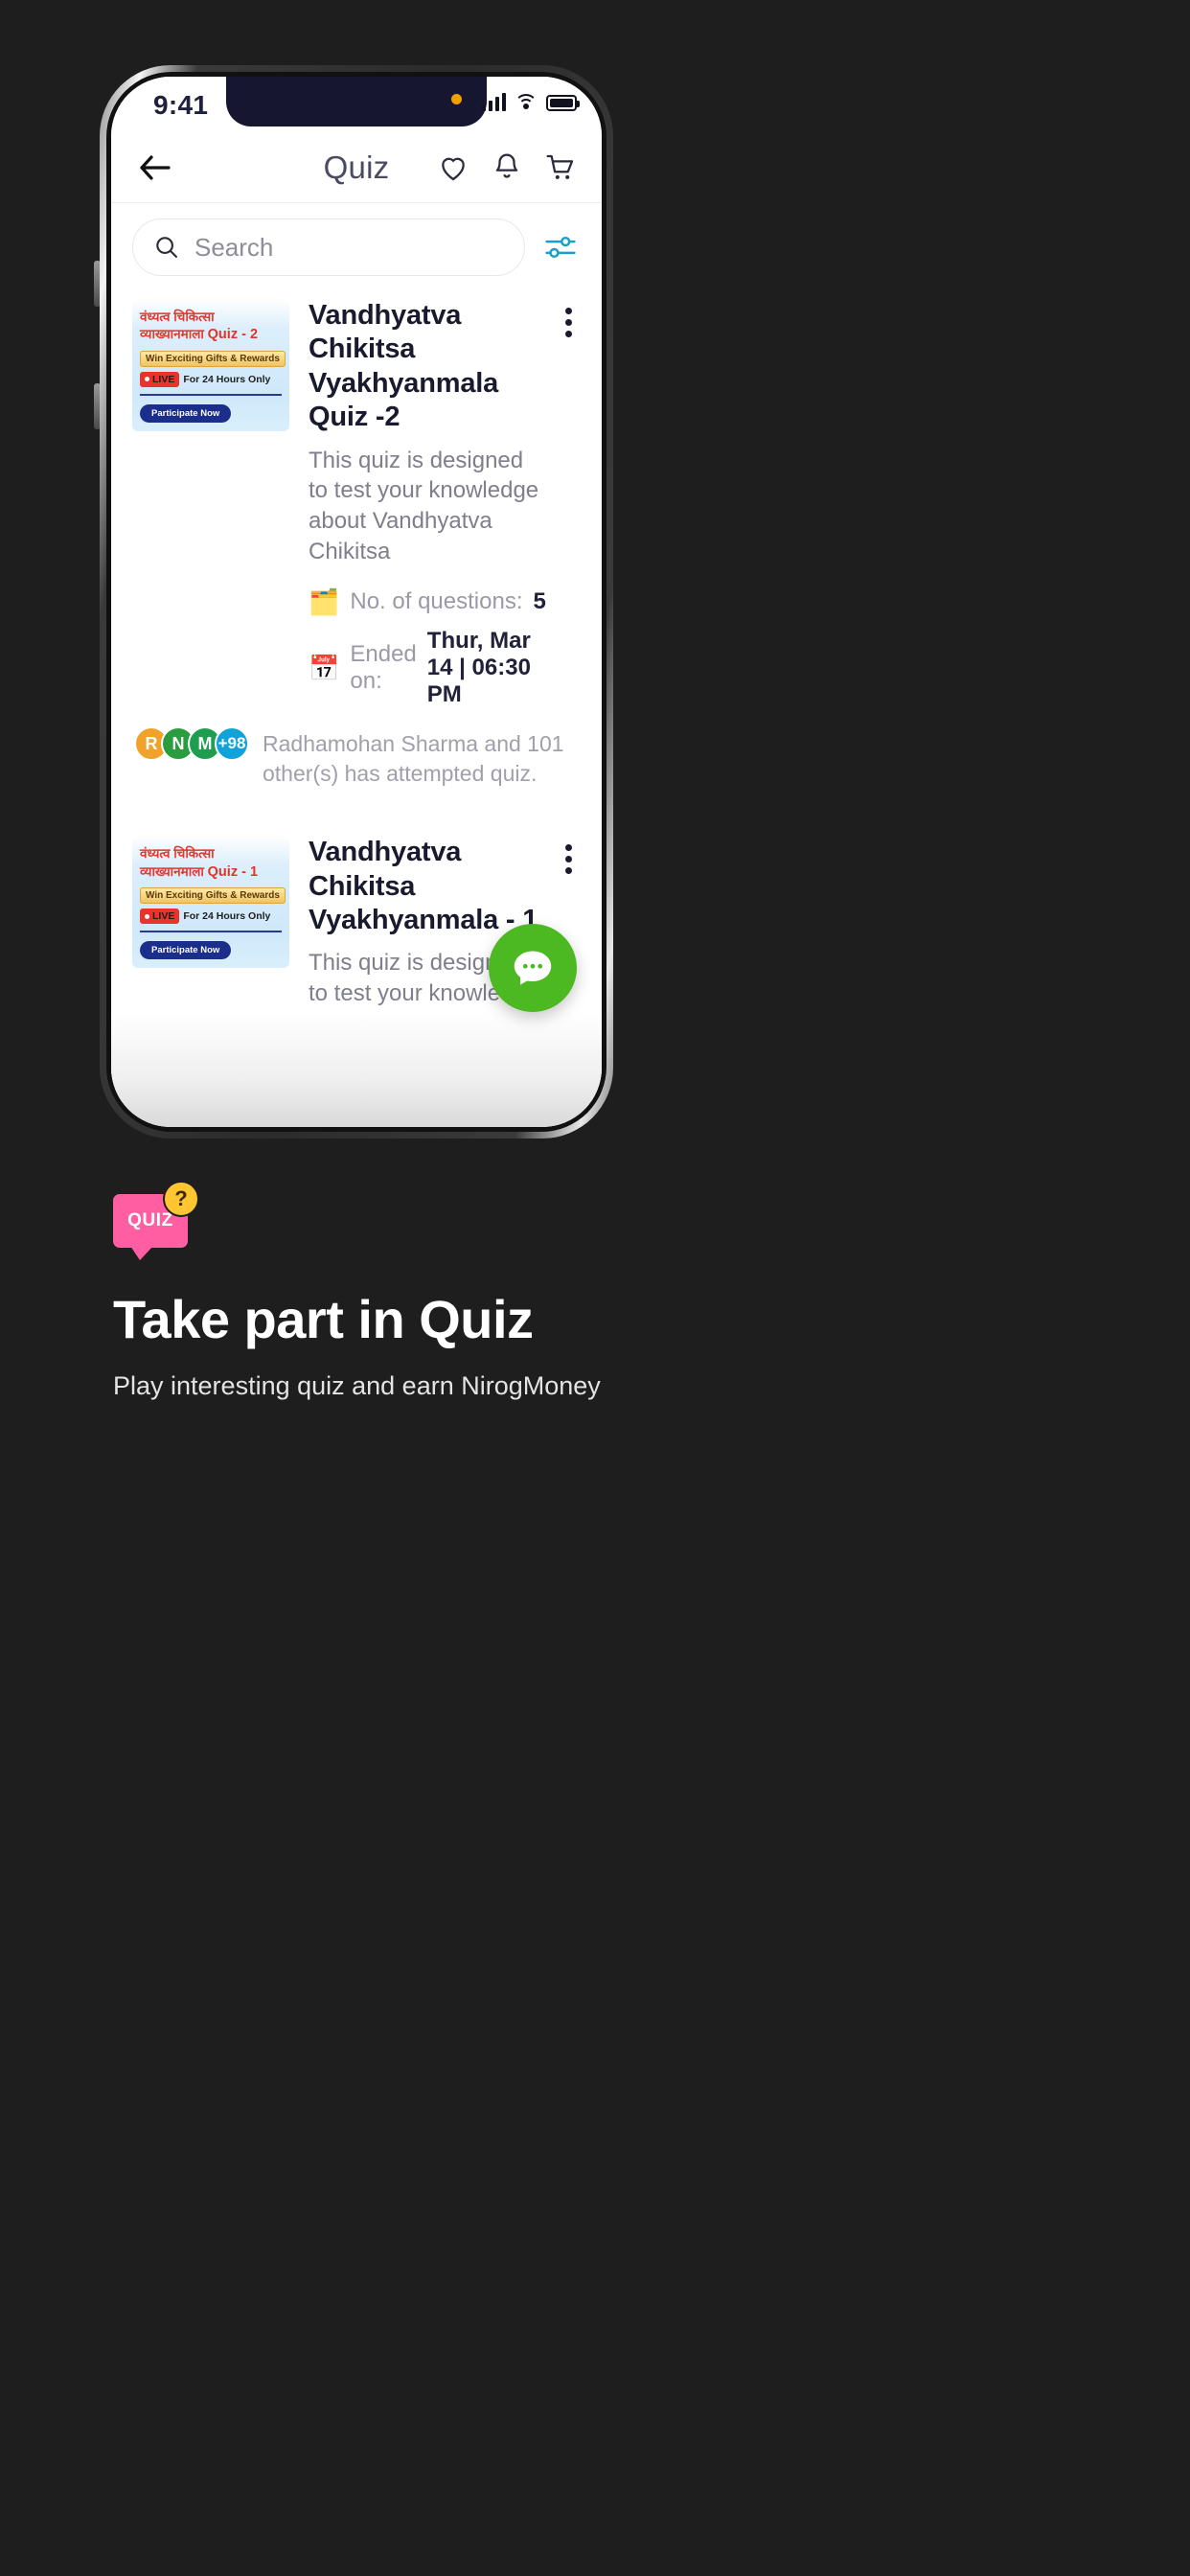 Image resolution: width=1190 pixels, height=2576 pixels. Describe the element at coordinates (563, 103) in the screenshot. I see `battery-icon` at that location.